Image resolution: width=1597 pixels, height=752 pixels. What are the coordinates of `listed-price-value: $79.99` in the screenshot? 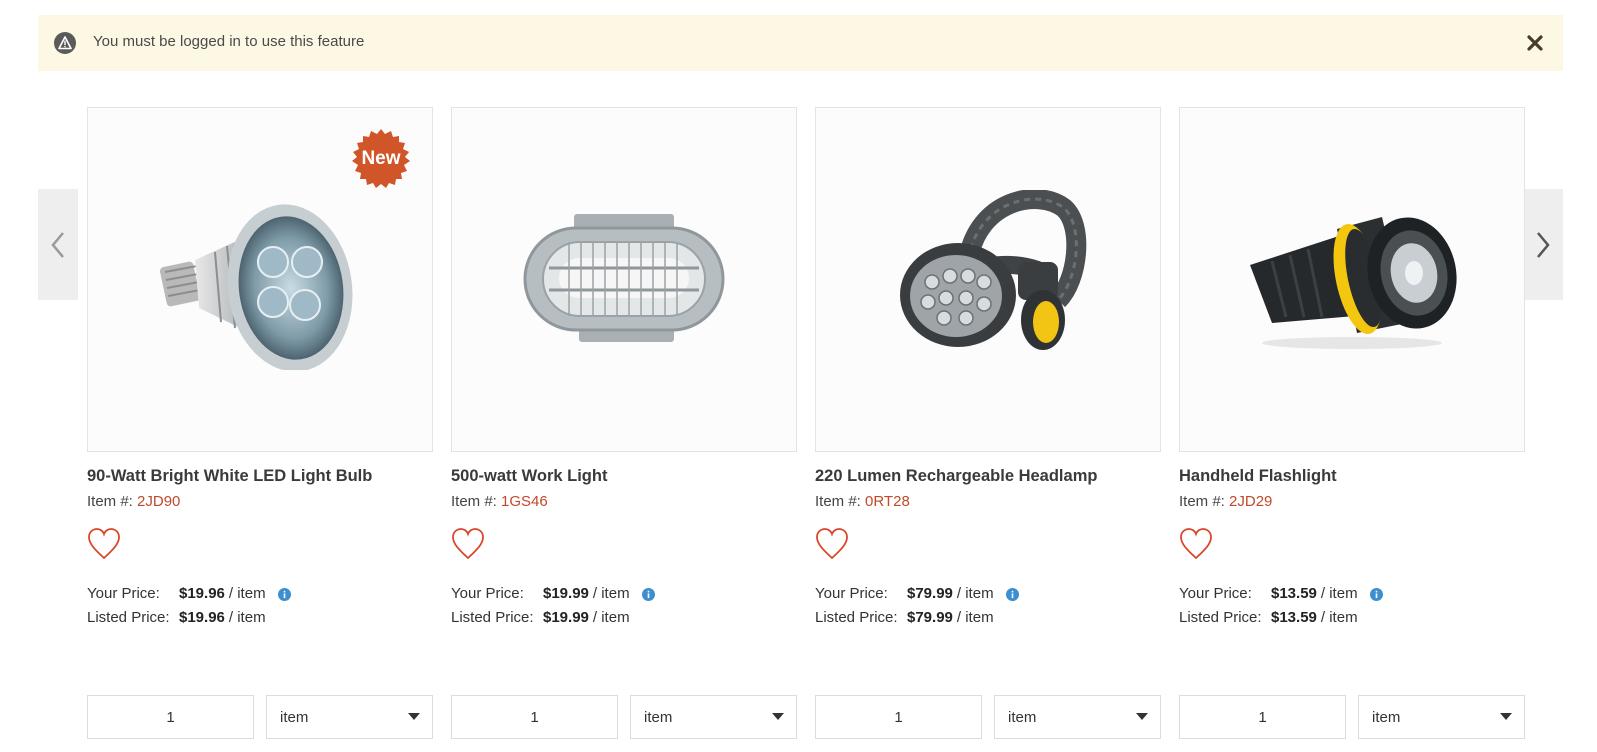 It's located at (930, 617).